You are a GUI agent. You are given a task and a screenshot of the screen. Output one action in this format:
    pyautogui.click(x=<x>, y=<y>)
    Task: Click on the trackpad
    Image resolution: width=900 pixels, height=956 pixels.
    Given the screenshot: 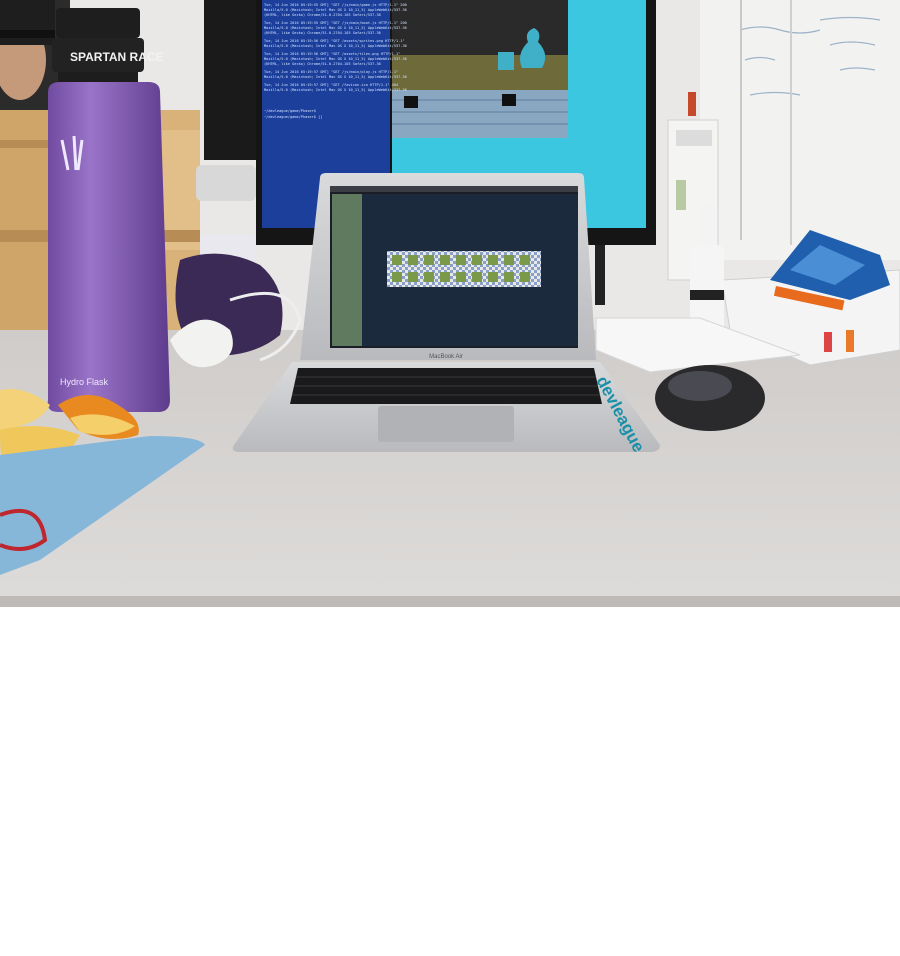 What is the action you would take?
    pyautogui.click(x=446, y=424)
    